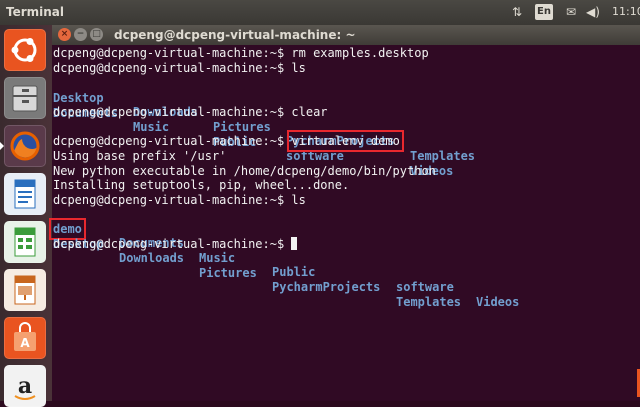 This screenshot has width=640, height=407. Describe the element at coordinates (23, 146) in the screenshot. I see `firefox-icon` at that location.